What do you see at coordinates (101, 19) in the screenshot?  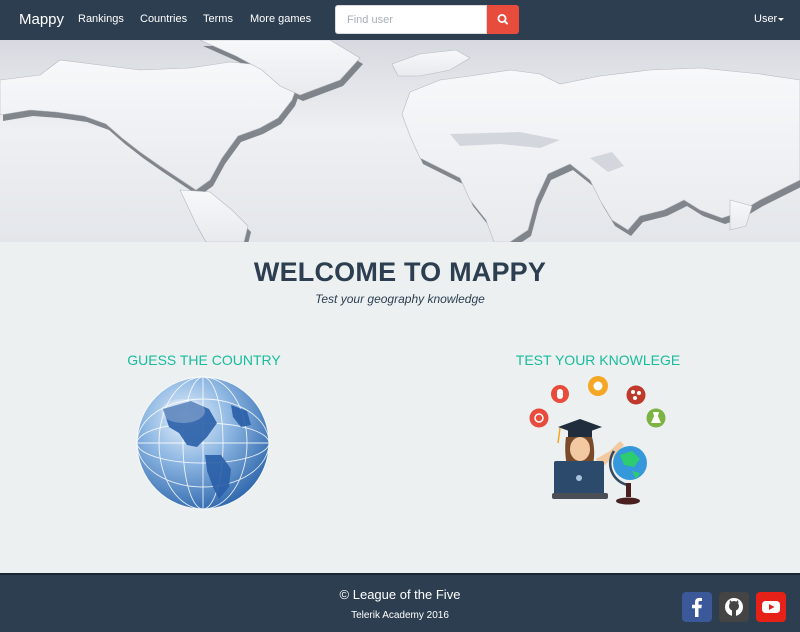 I see `nav-rankings: Rankings` at bounding box center [101, 19].